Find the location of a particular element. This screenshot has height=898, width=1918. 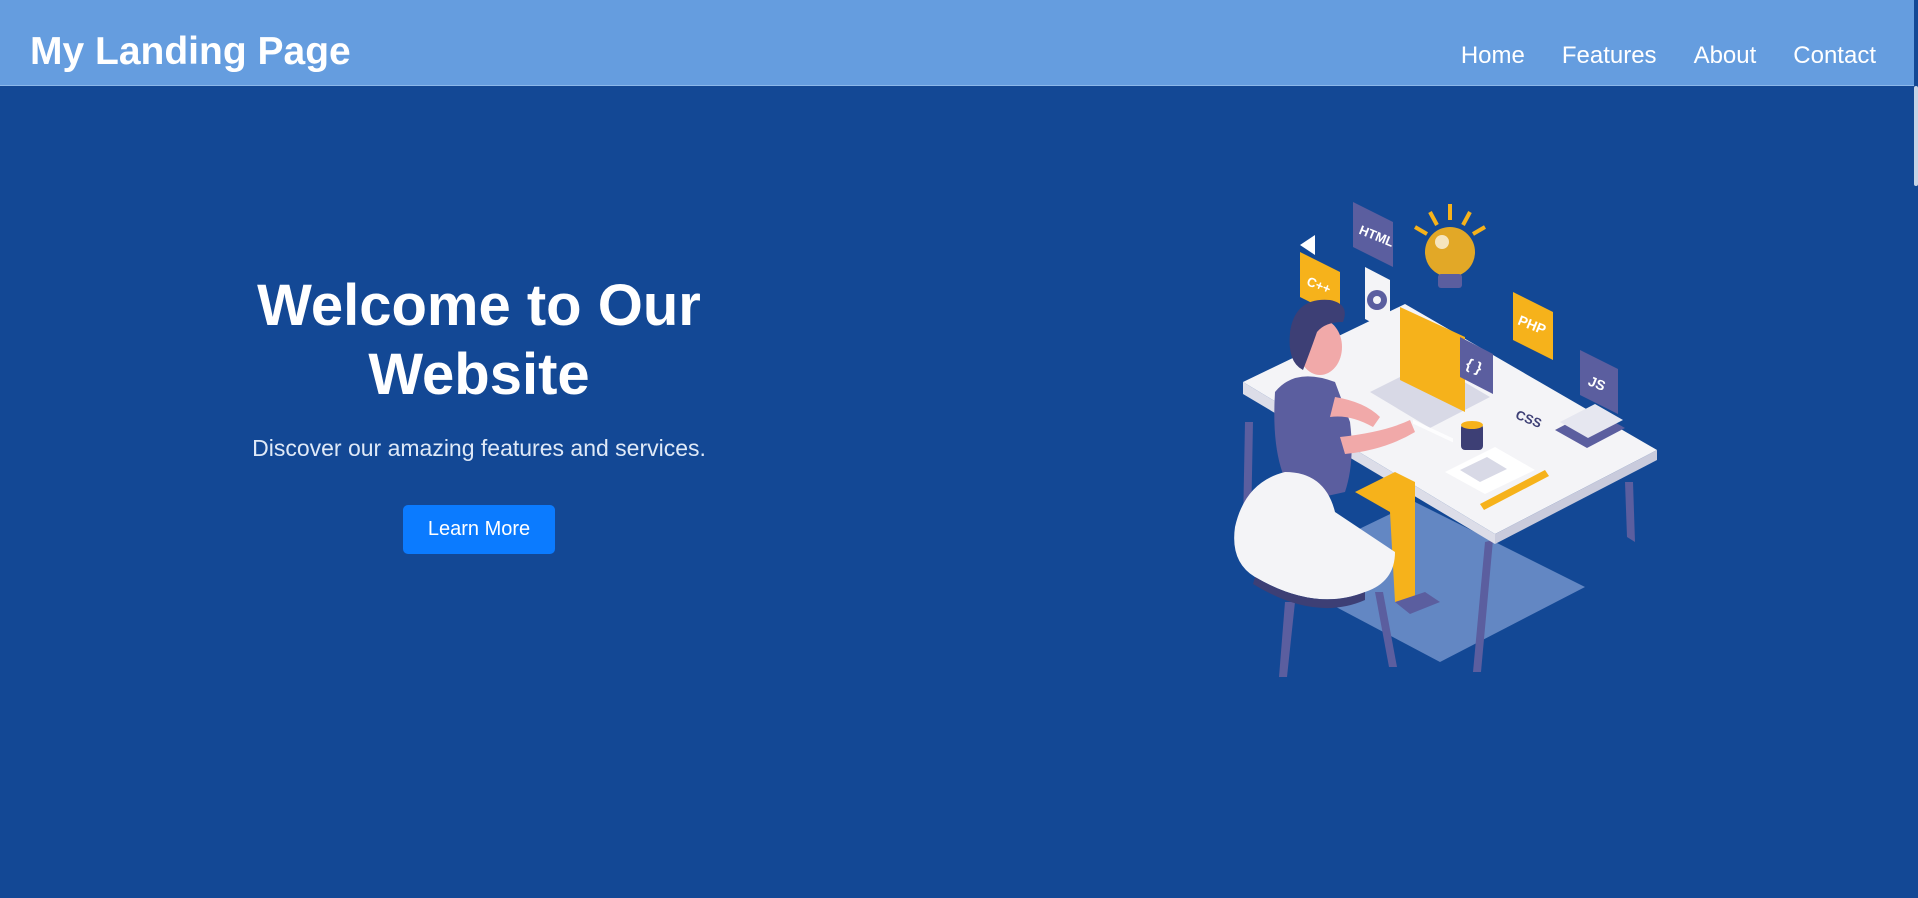

chair-leg is located at coordinates (1287, 639).